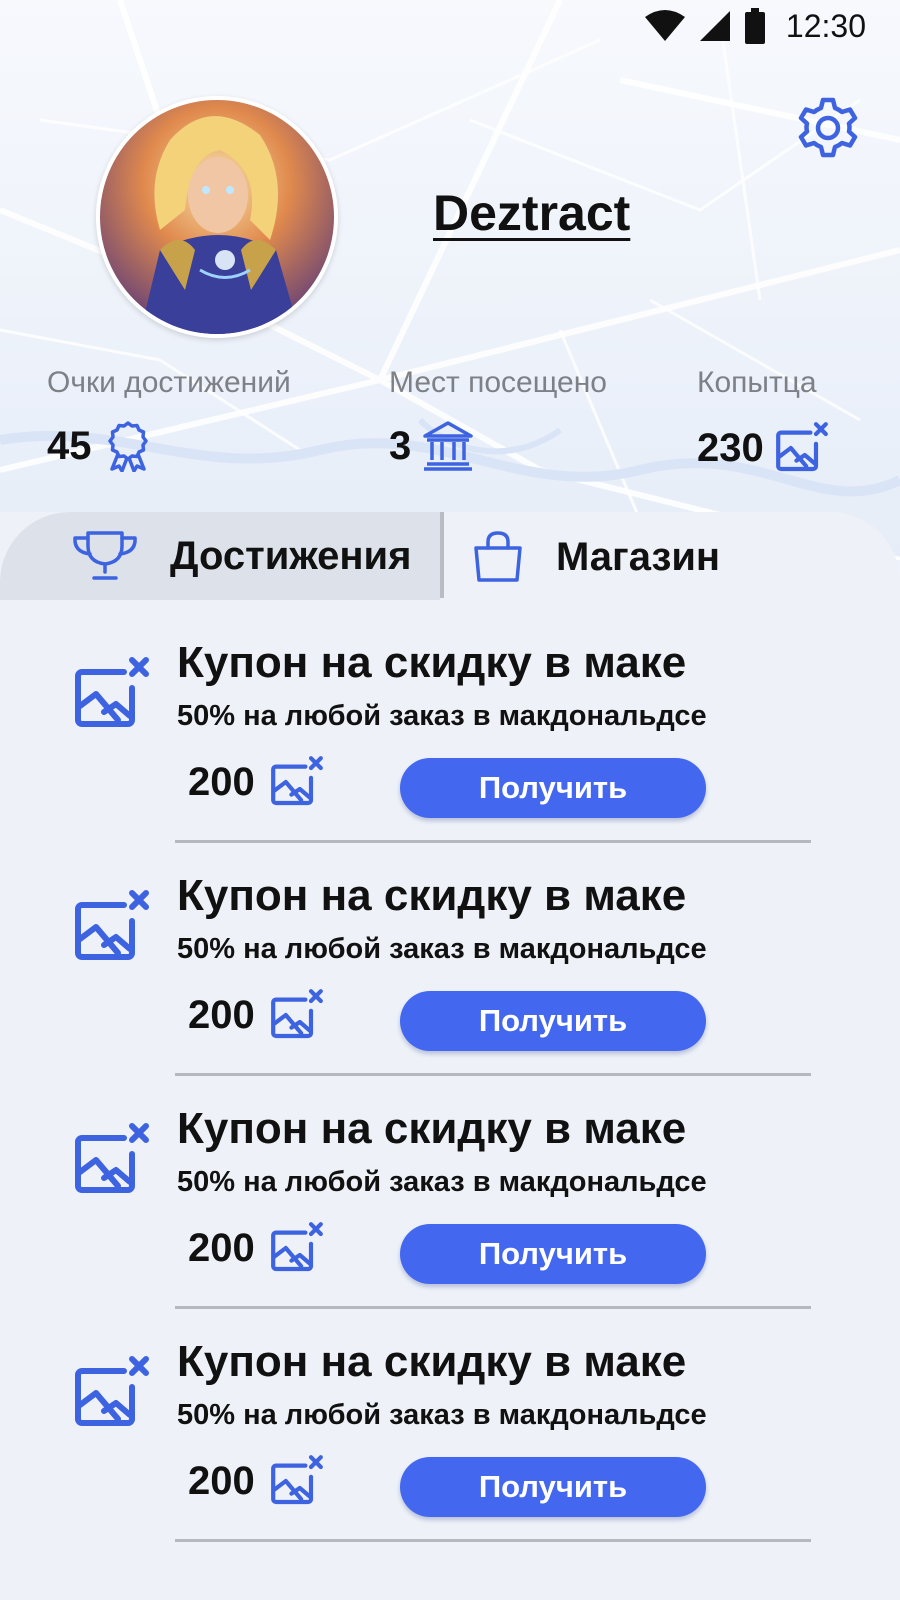  I want to click on tab-achievements: Достижения, so click(240, 556).